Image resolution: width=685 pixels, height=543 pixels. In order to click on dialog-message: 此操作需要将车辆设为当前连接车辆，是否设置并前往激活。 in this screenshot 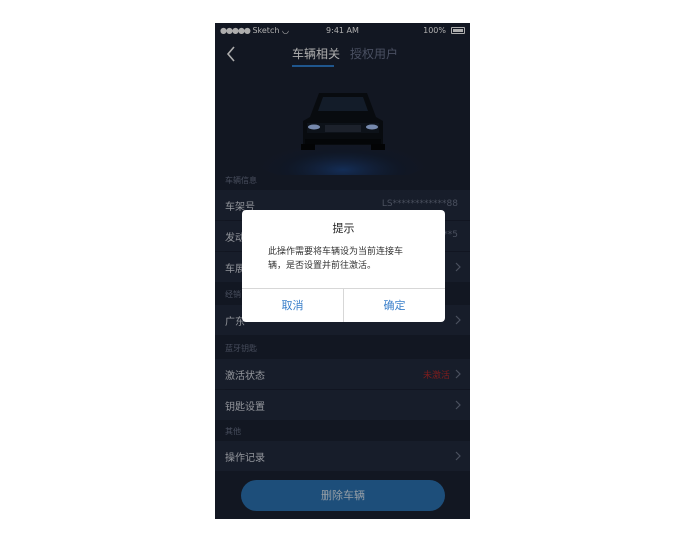, I will do `click(336, 259)`.